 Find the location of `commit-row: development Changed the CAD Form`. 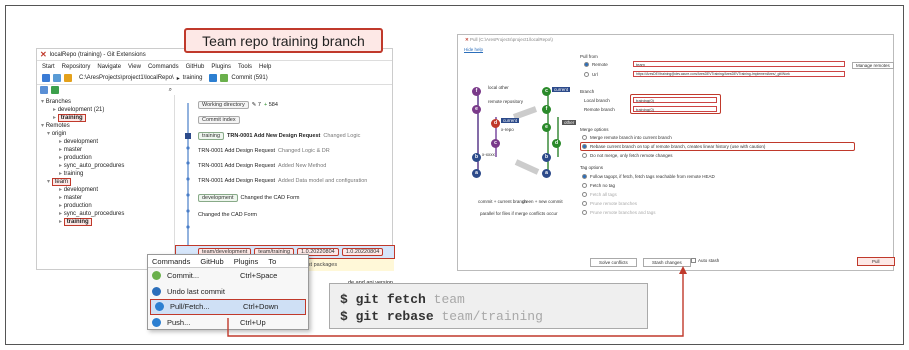

commit-row: development Changed the CAD Form is located at coordinates (285, 198).